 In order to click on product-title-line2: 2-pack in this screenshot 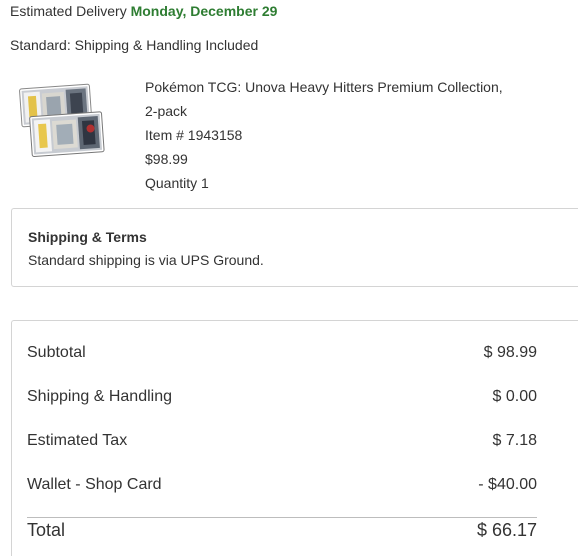, I will do `click(324, 111)`.